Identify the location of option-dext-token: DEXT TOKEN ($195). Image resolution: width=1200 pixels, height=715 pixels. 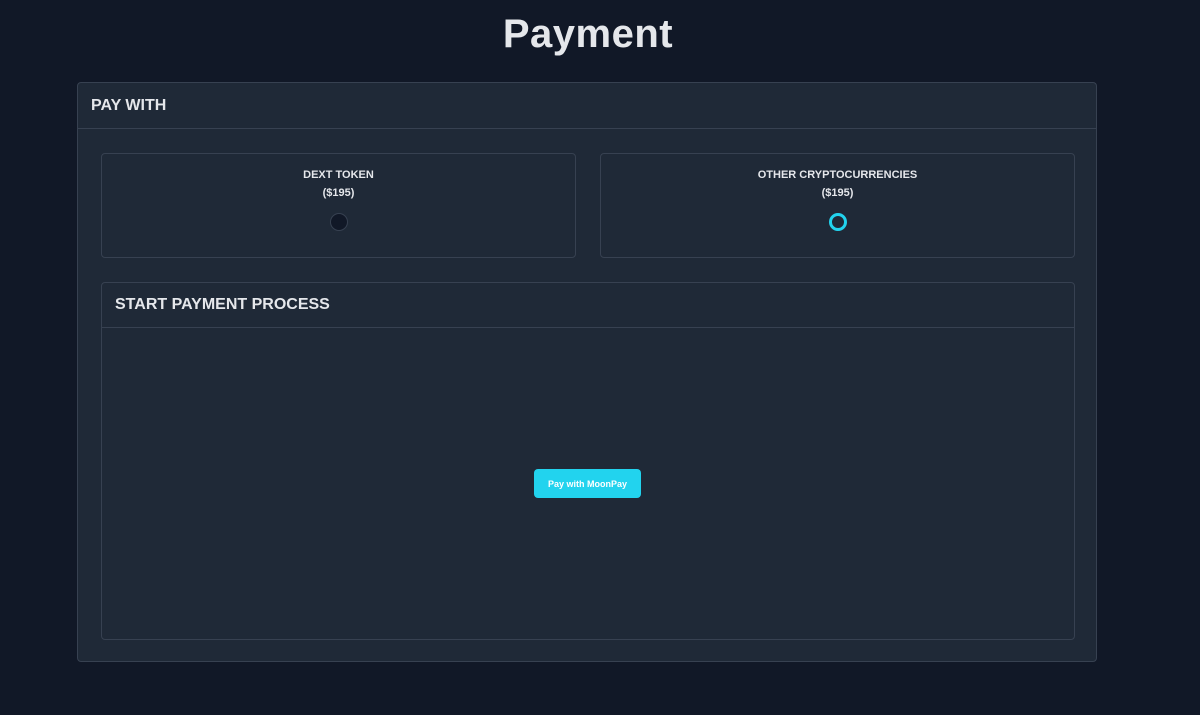
(338, 205).